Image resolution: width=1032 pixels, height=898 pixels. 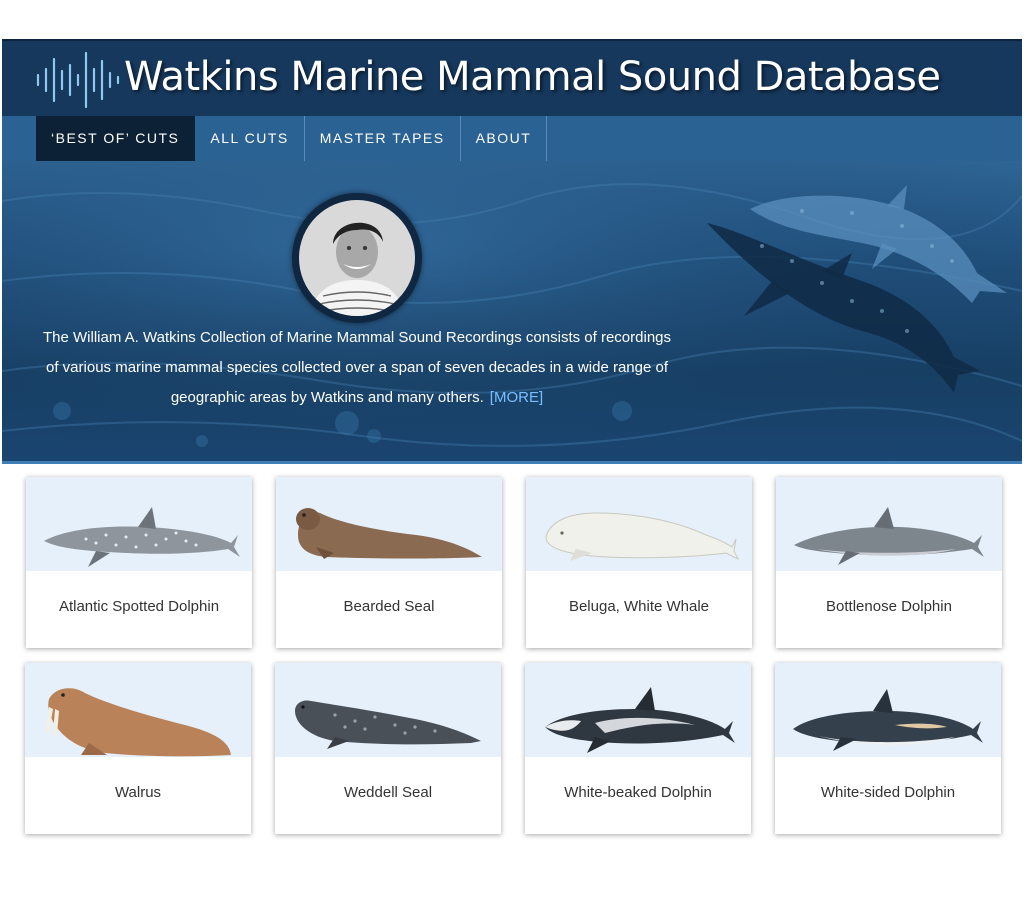 What do you see at coordinates (383, 138) in the screenshot?
I see `nav-master-tapes: MASTER TAPES` at bounding box center [383, 138].